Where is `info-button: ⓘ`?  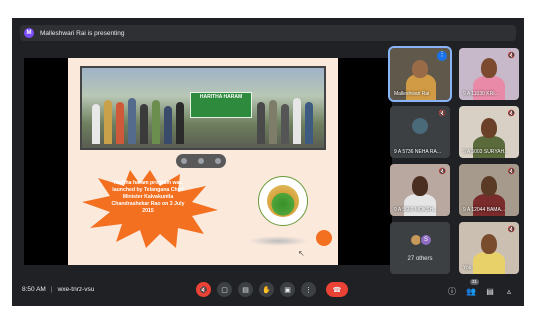 info-button: ⓘ is located at coordinates (452, 291).